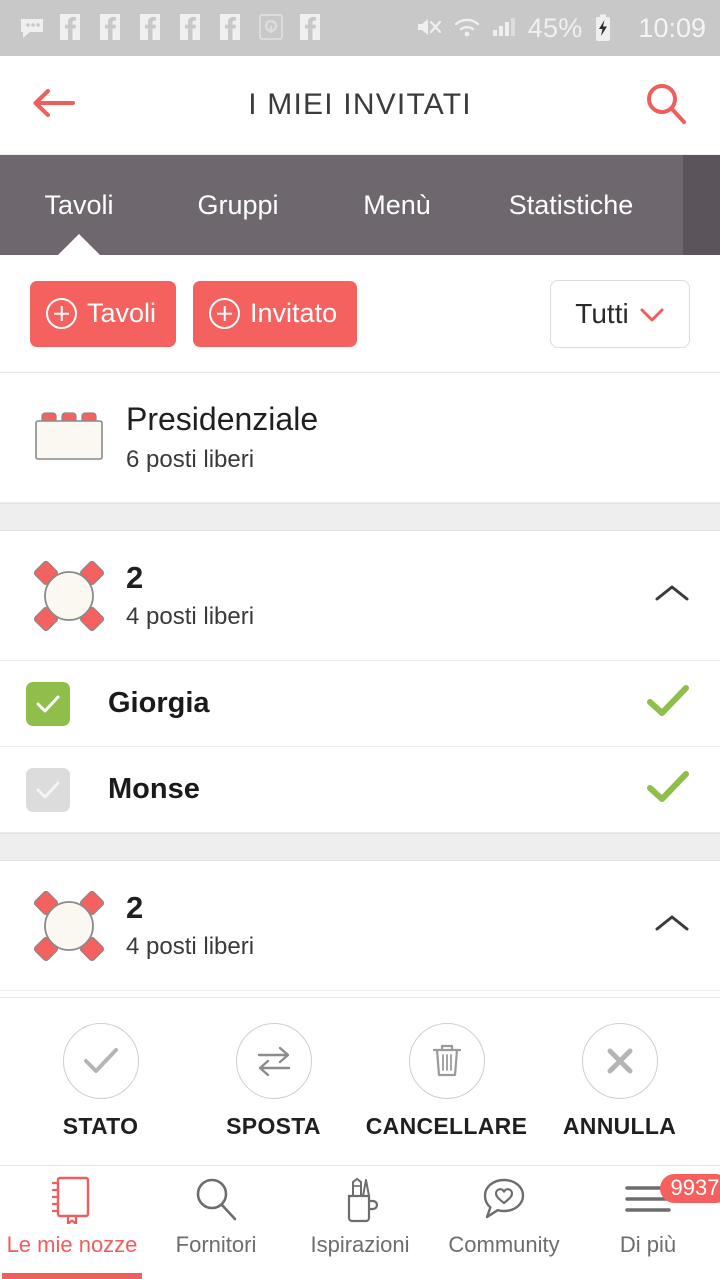  Describe the element at coordinates (159, 703) in the screenshot. I see `guest-name: Giorgia` at that location.